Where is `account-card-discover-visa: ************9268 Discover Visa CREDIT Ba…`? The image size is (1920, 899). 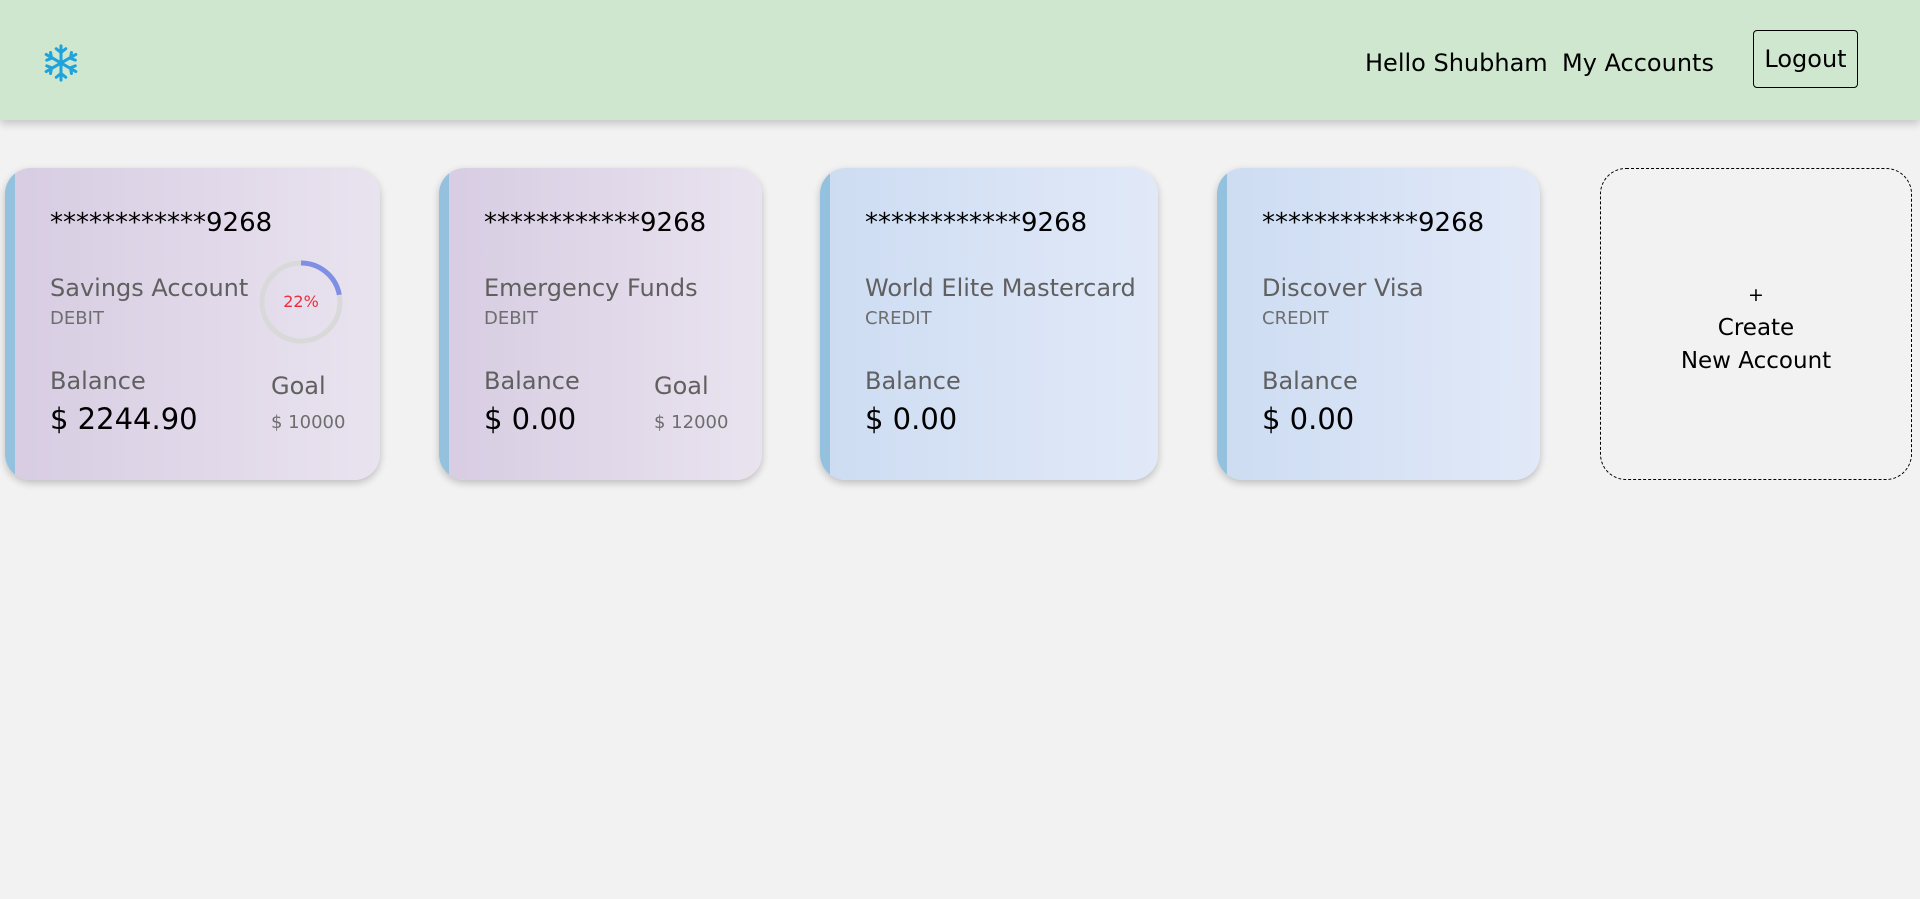
account-card-discover-visa: ************9268 Discover Visa CREDIT Ba… is located at coordinates (1378, 324).